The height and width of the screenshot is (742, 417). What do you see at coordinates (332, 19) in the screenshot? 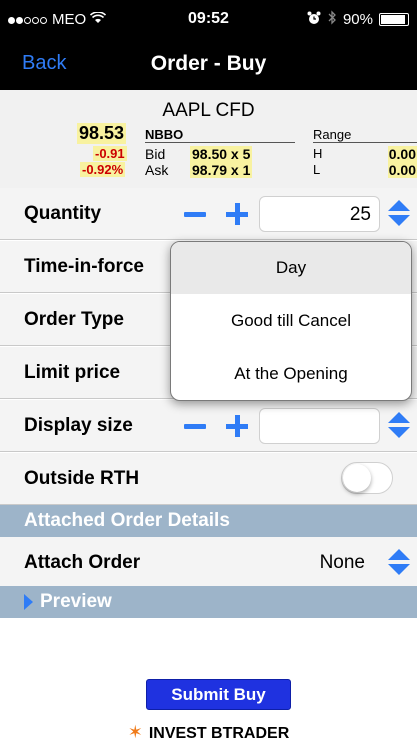
I see `bluetooth-icon` at bounding box center [332, 19].